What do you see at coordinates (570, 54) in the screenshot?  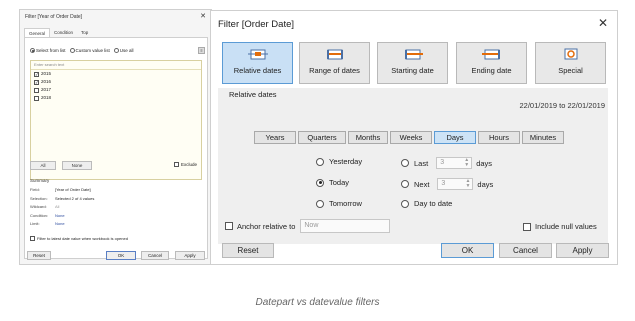 I see `special-icon` at bounding box center [570, 54].